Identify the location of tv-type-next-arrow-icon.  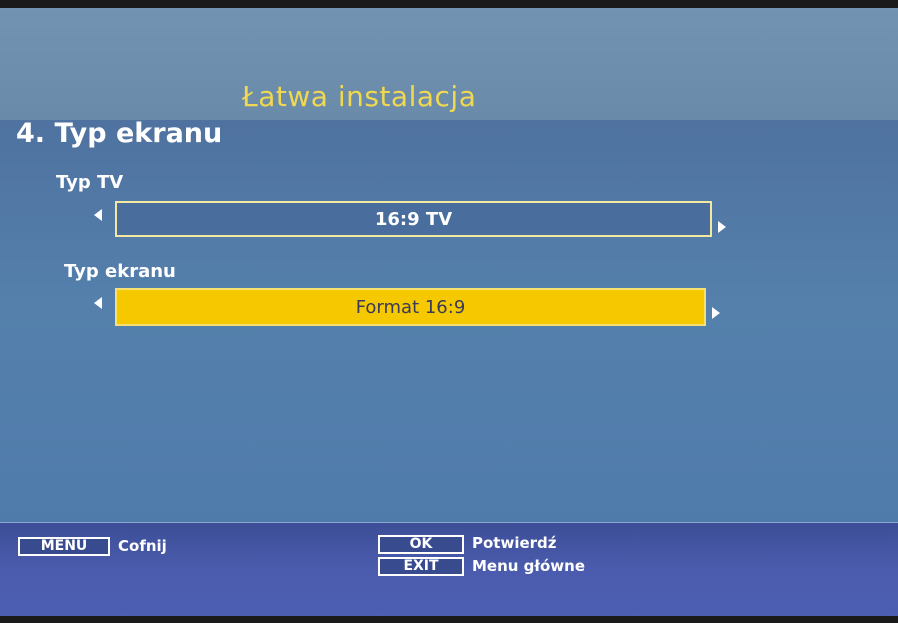
(722, 227).